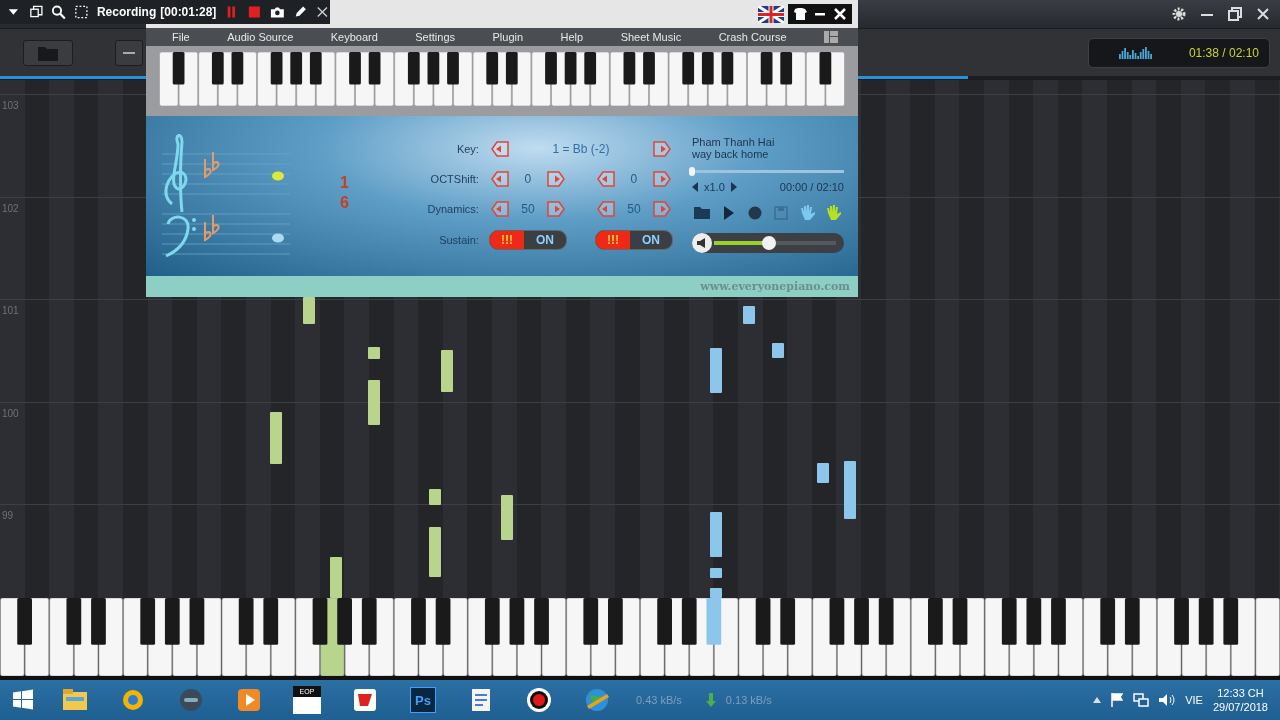  I want to click on shirt-icon, so click(800, 14).